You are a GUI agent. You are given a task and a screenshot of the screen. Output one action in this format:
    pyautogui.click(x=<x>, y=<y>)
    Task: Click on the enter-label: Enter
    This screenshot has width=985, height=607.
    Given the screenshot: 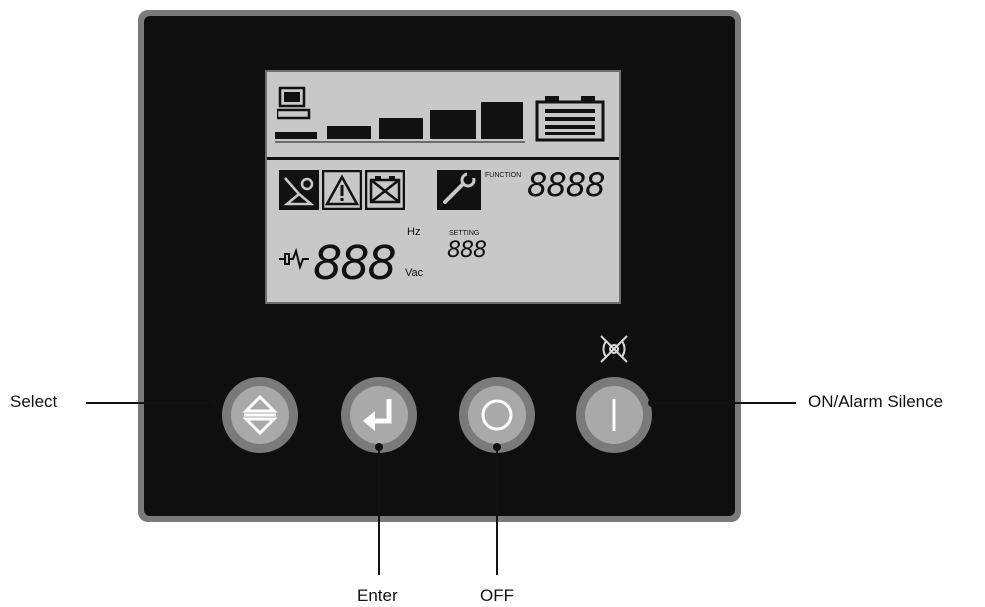 What is the action you would take?
    pyautogui.click(x=377, y=595)
    